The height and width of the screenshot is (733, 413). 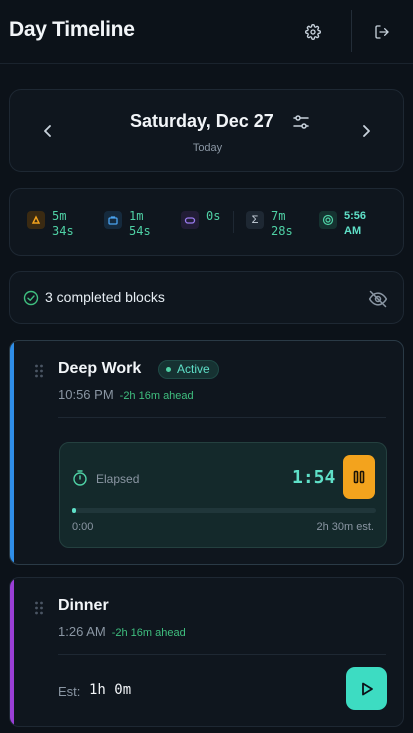 What do you see at coordinates (213, 216) in the screenshot?
I see `stat-leisure-value: 0s` at bounding box center [213, 216].